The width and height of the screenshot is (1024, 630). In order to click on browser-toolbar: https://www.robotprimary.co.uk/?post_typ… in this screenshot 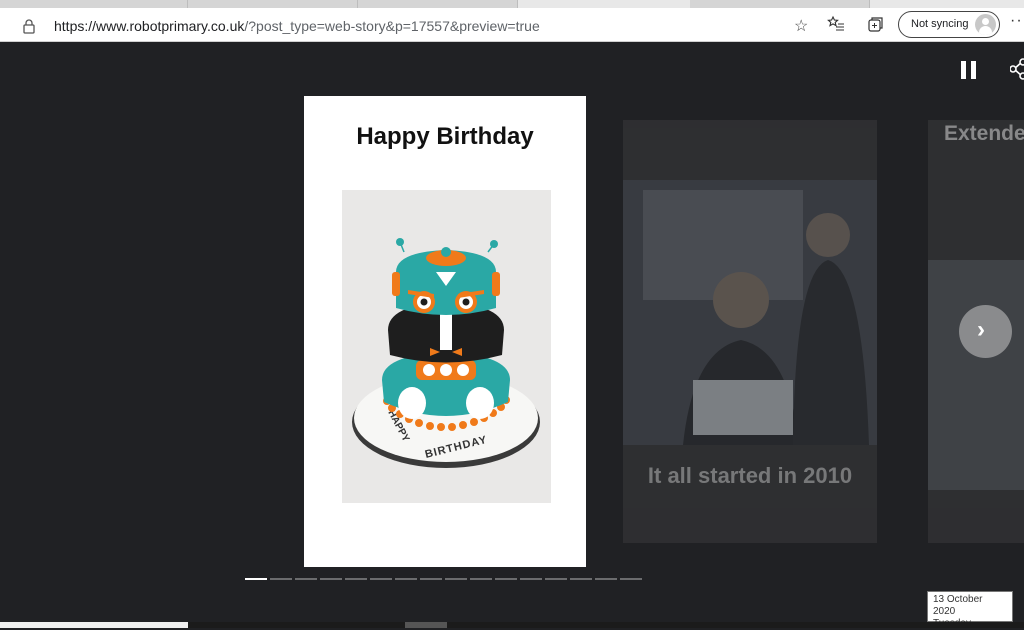, I will do `click(512, 25)`.